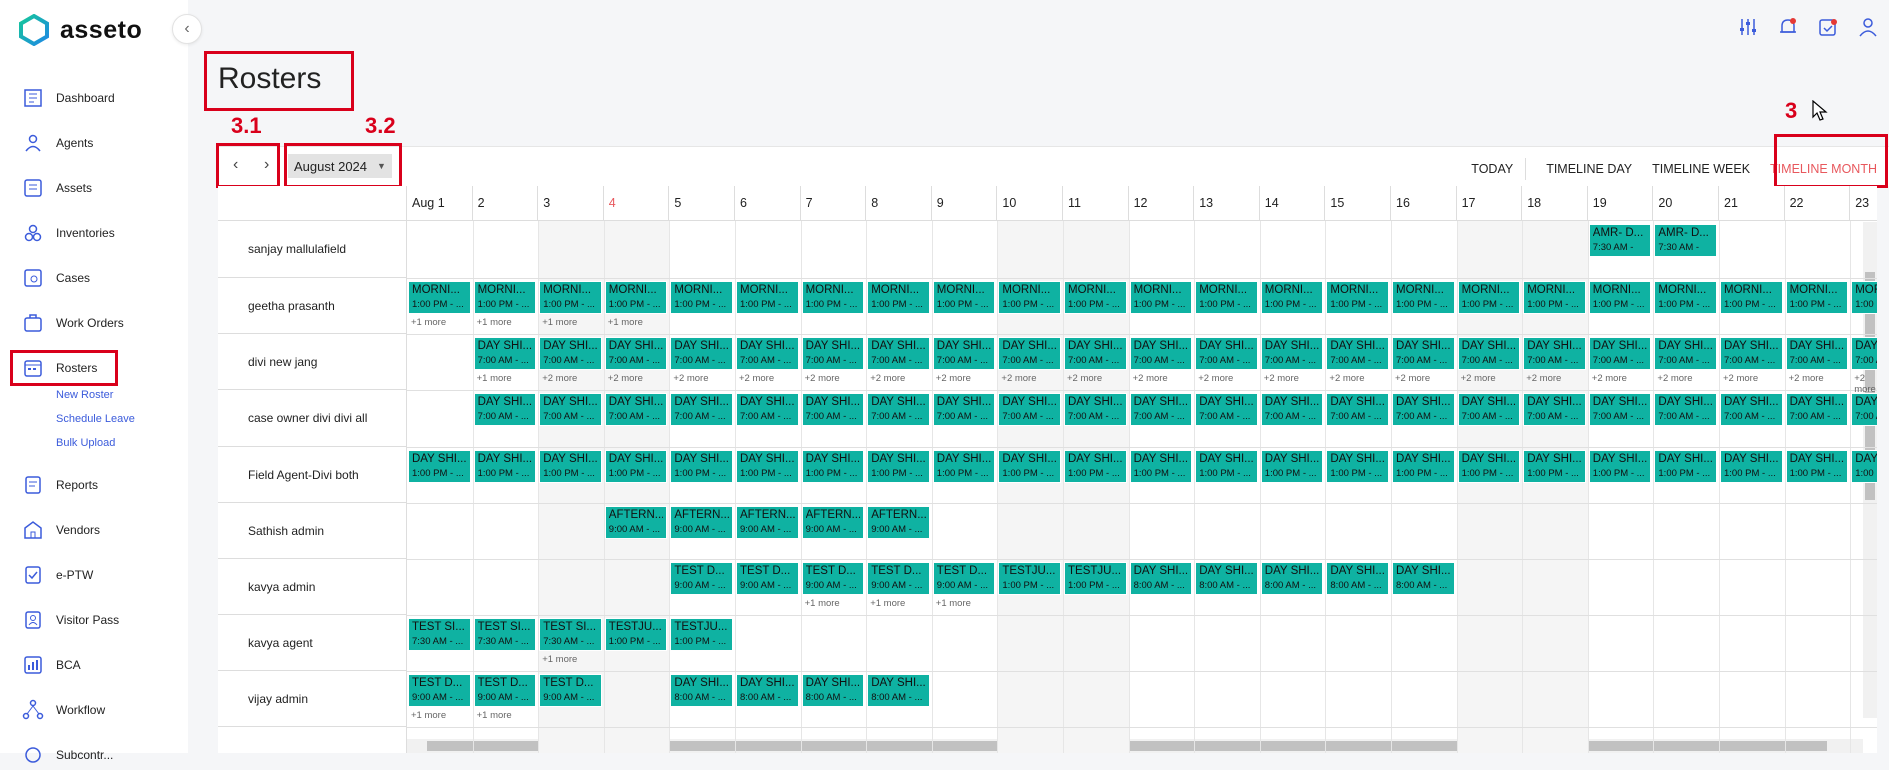  What do you see at coordinates (702, 203) in the screenshot?
I see `date-header: 5` at bounding box center [702, 203].